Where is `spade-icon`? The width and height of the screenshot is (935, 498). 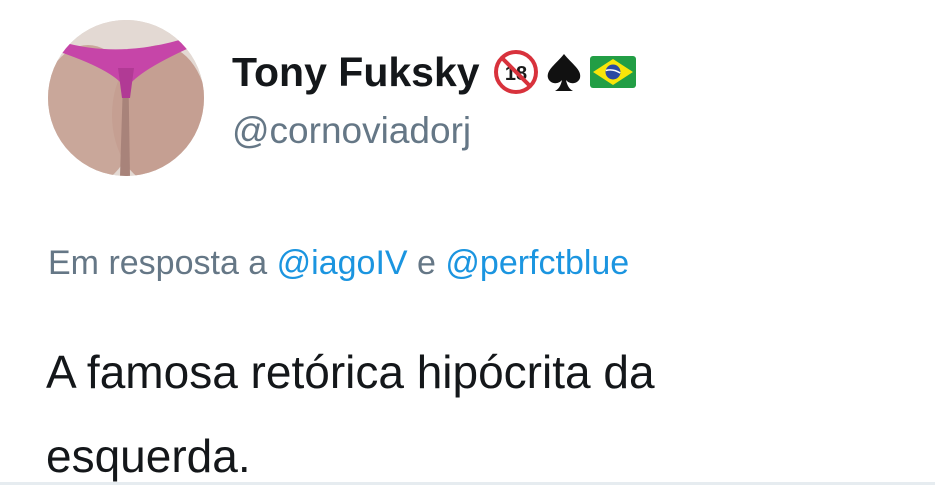 spade-icon is located at coordinates (564, 72).